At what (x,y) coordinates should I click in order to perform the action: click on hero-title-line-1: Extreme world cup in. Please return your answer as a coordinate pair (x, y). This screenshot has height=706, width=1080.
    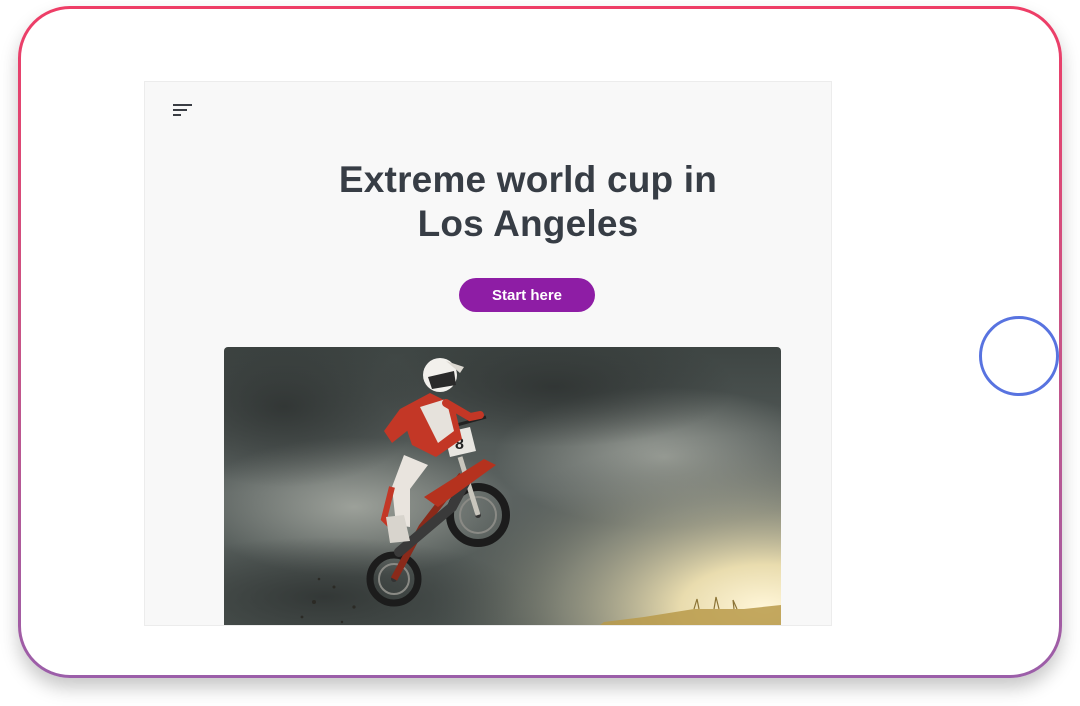
    Looking at the image, I should click on (528, 179).